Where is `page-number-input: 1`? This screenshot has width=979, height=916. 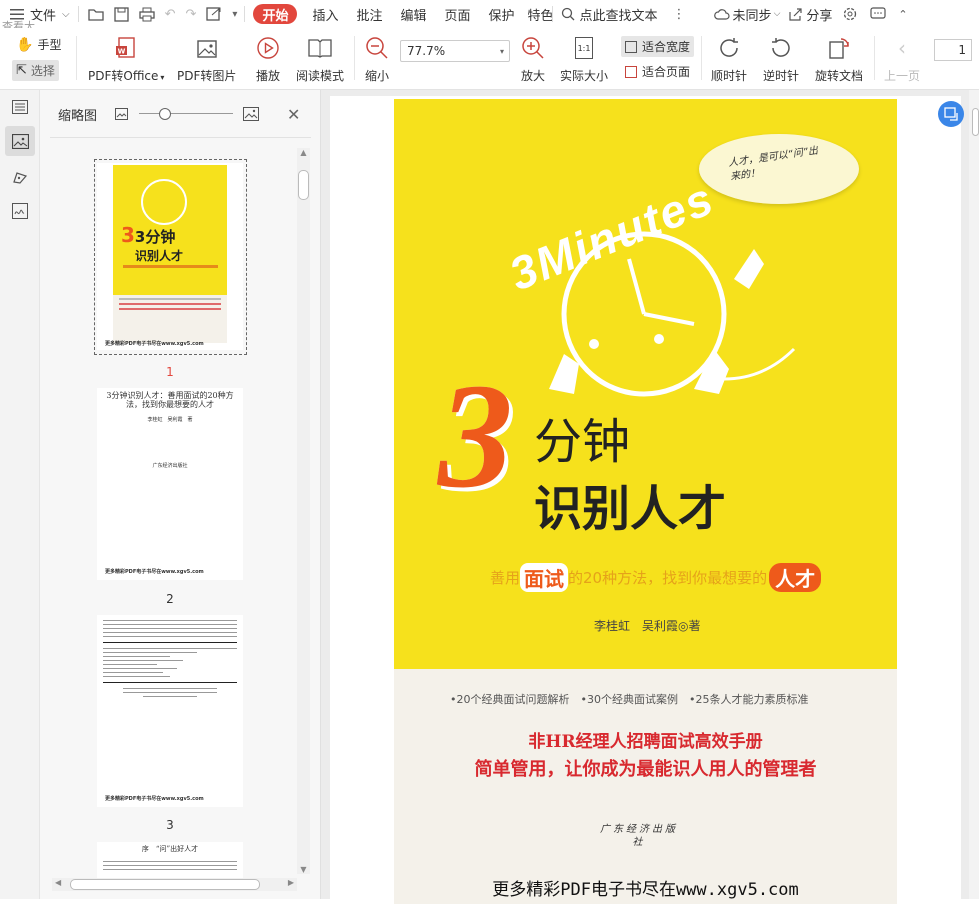 page-number-input: 1 is located at coordinates (953, 50).